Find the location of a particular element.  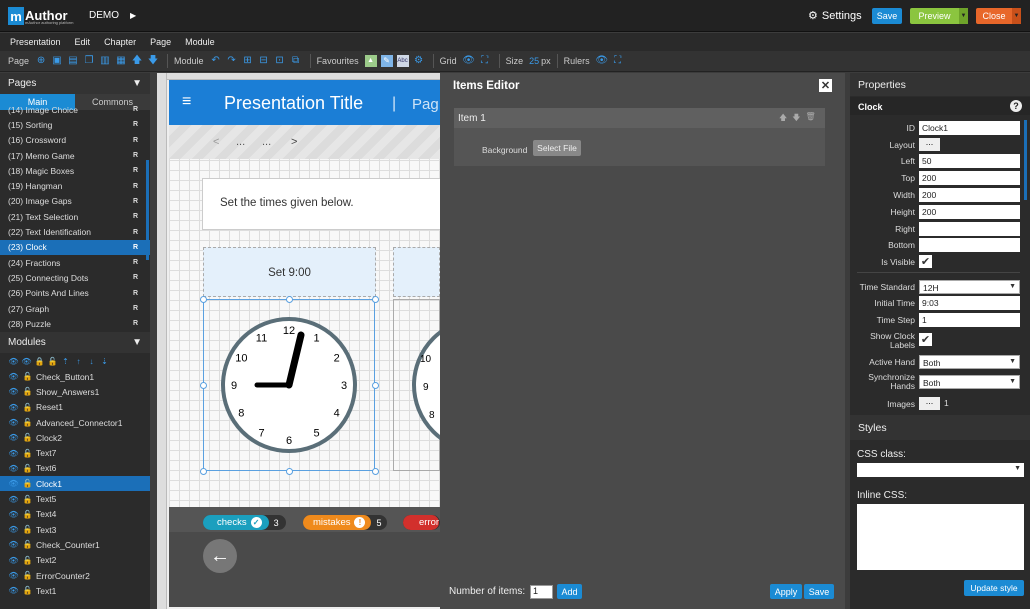

apply-button: Apply is located at coordinates (786, 591).